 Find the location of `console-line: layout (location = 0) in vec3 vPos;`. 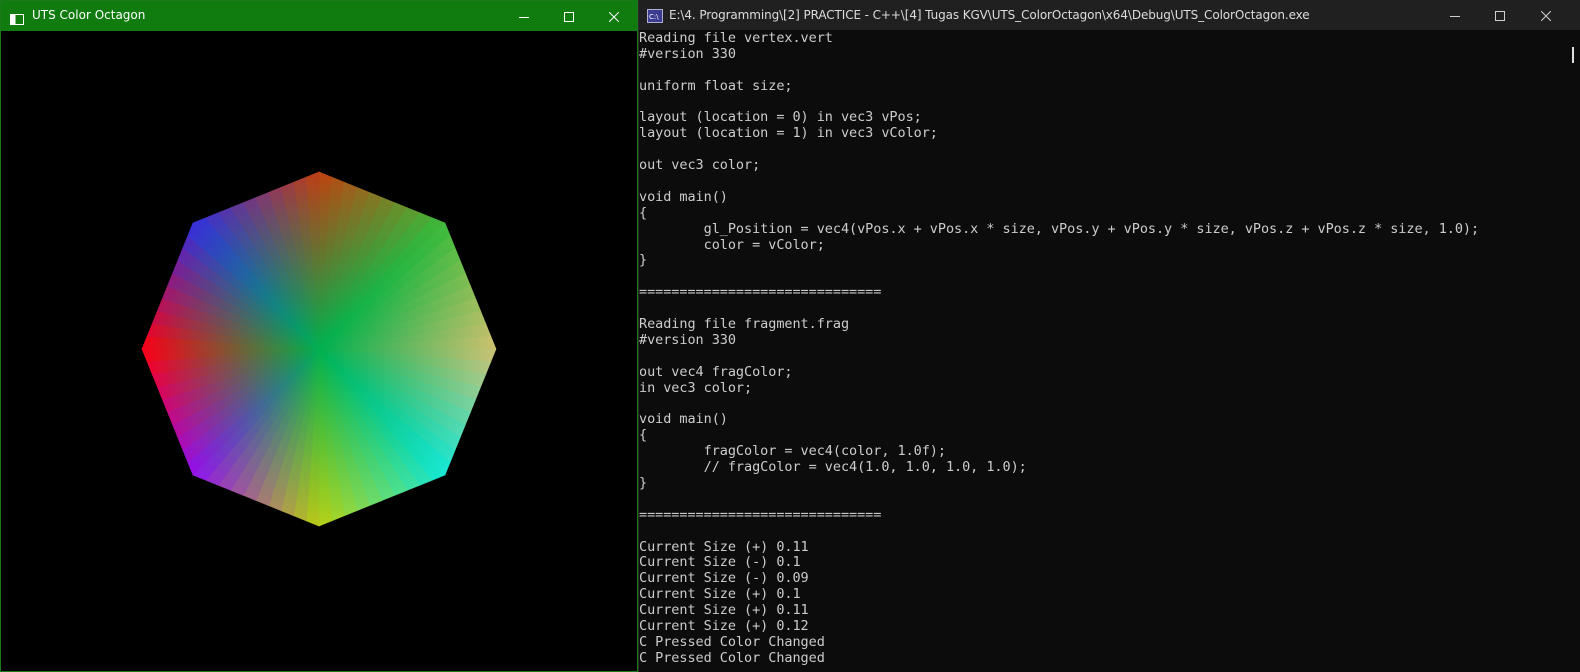

console-line: layout (location = 0) in vec3 vPos; is located at coordinates (780, 117).